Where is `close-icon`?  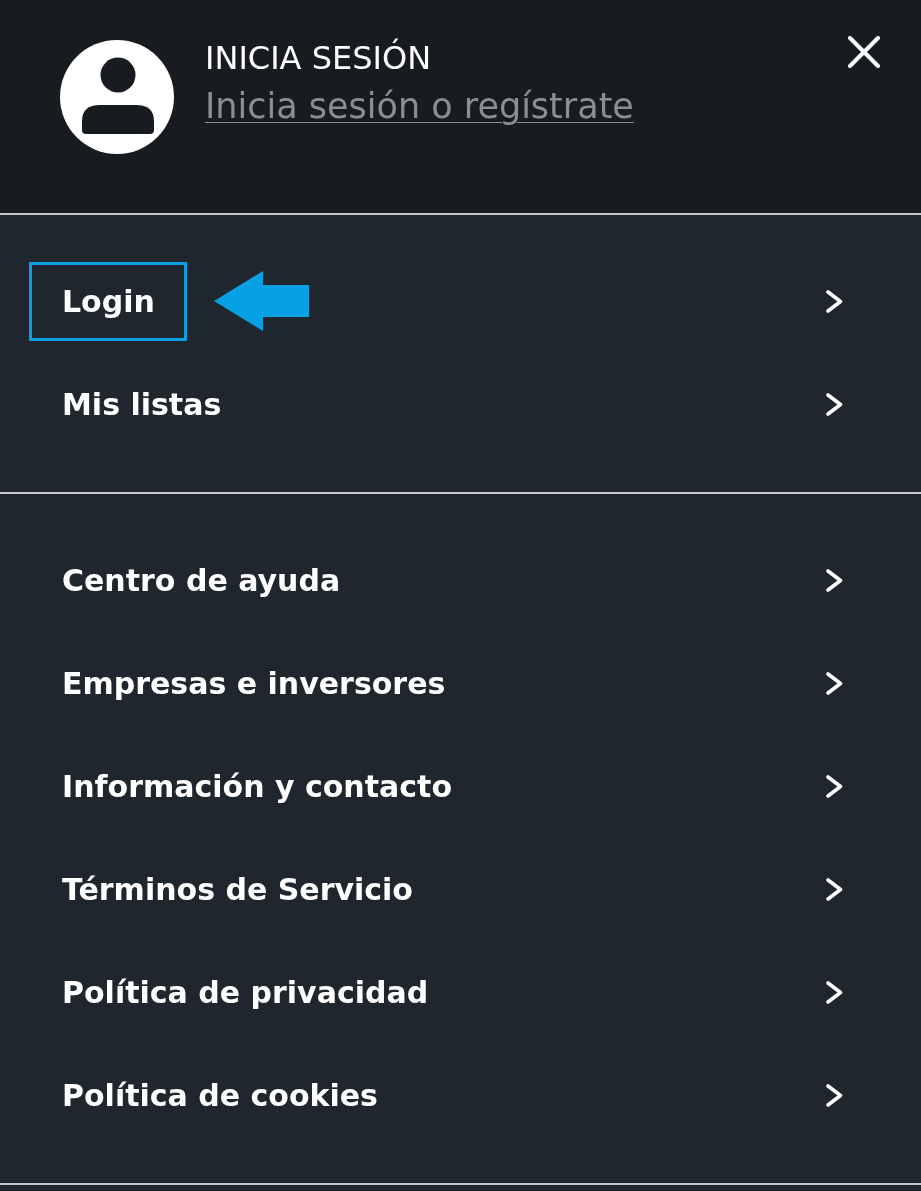
close-icon is located at coordinates (864, 52).